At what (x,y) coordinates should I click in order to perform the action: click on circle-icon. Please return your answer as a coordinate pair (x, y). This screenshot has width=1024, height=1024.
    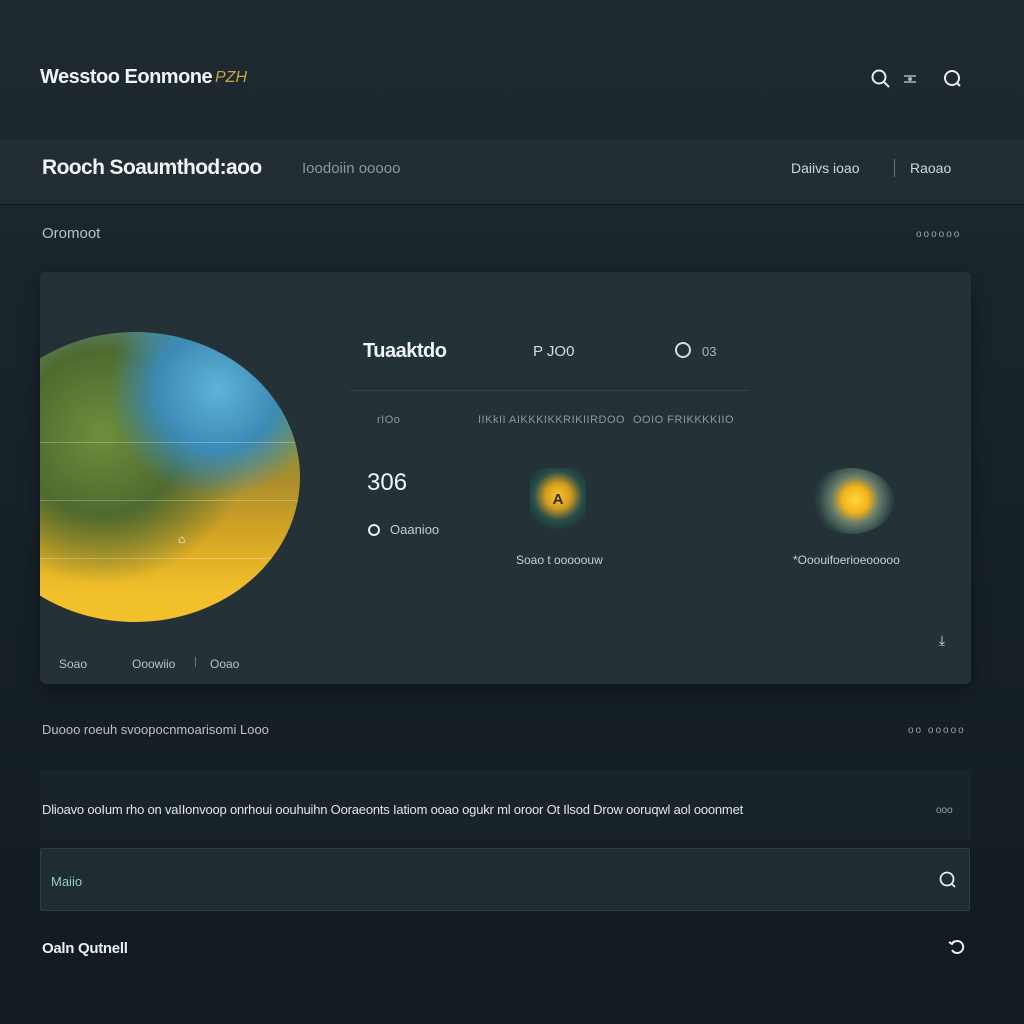
    Looking at the image, I should click on (683, 350).